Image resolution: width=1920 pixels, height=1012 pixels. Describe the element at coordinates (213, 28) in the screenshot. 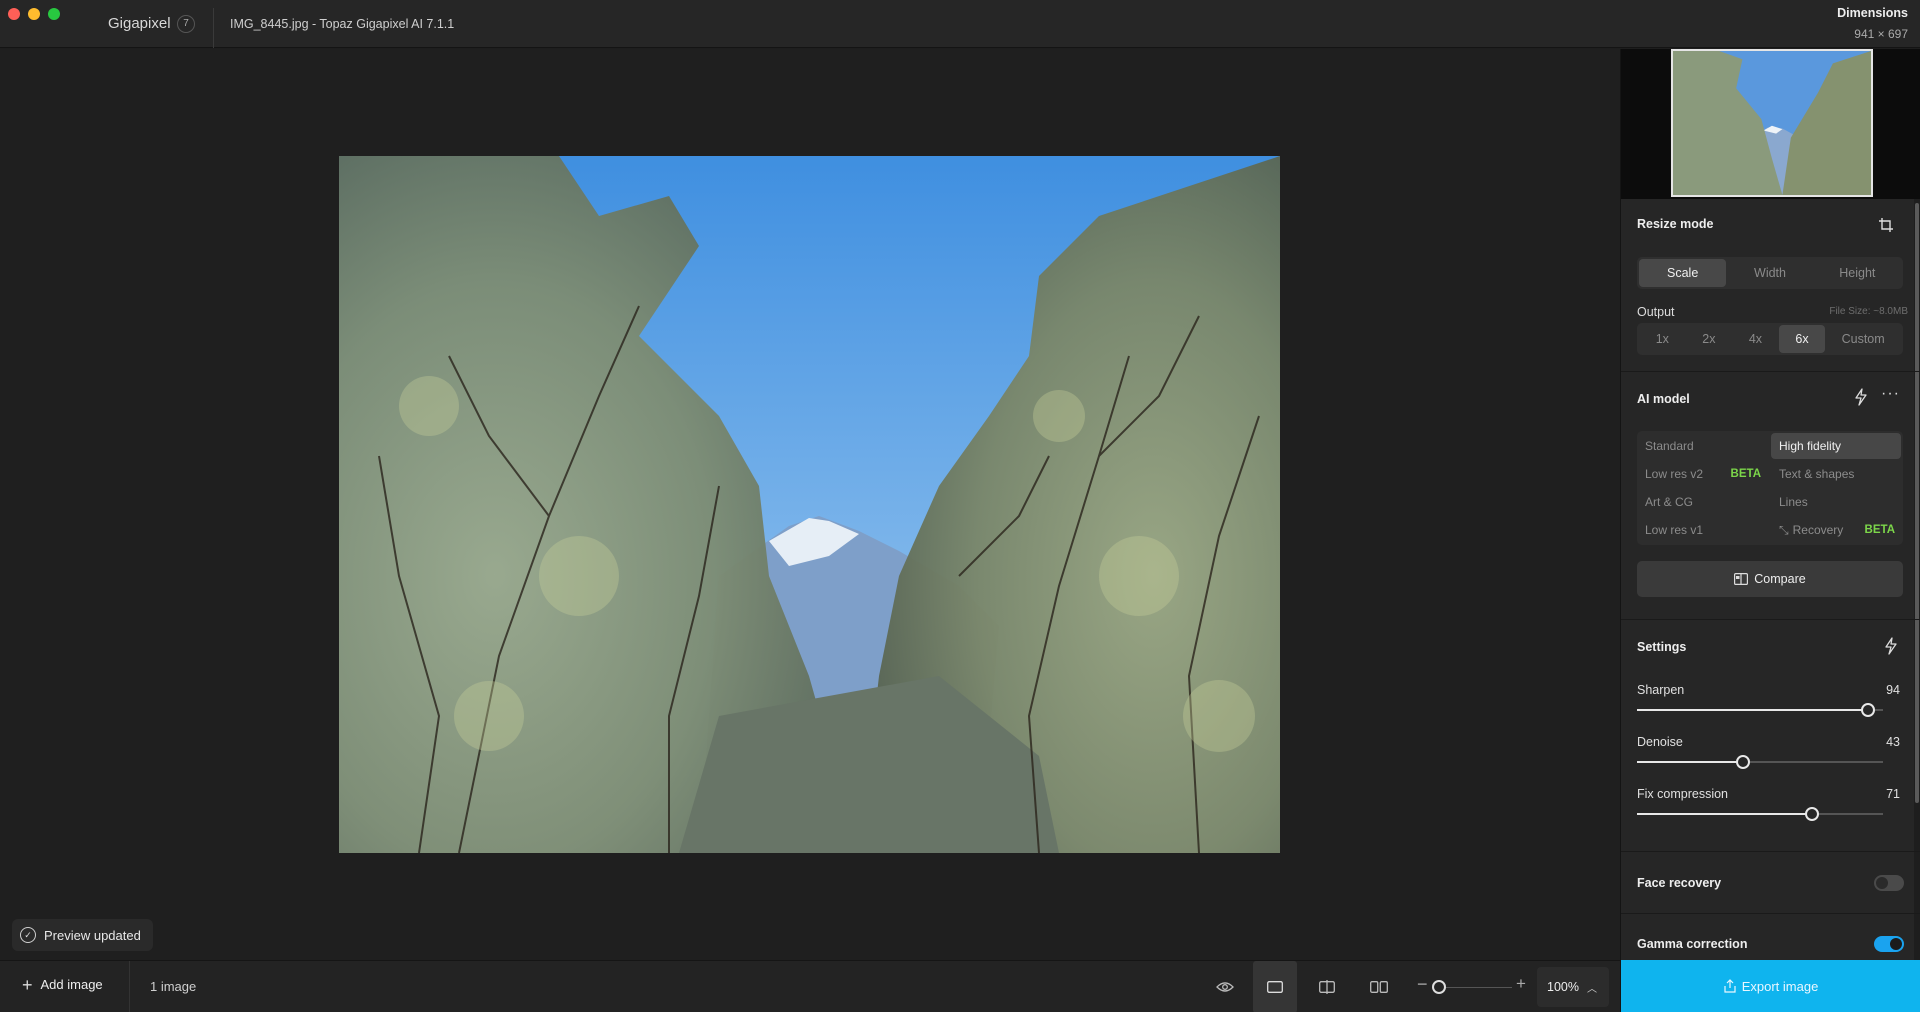

I see `title-divider` at that location.